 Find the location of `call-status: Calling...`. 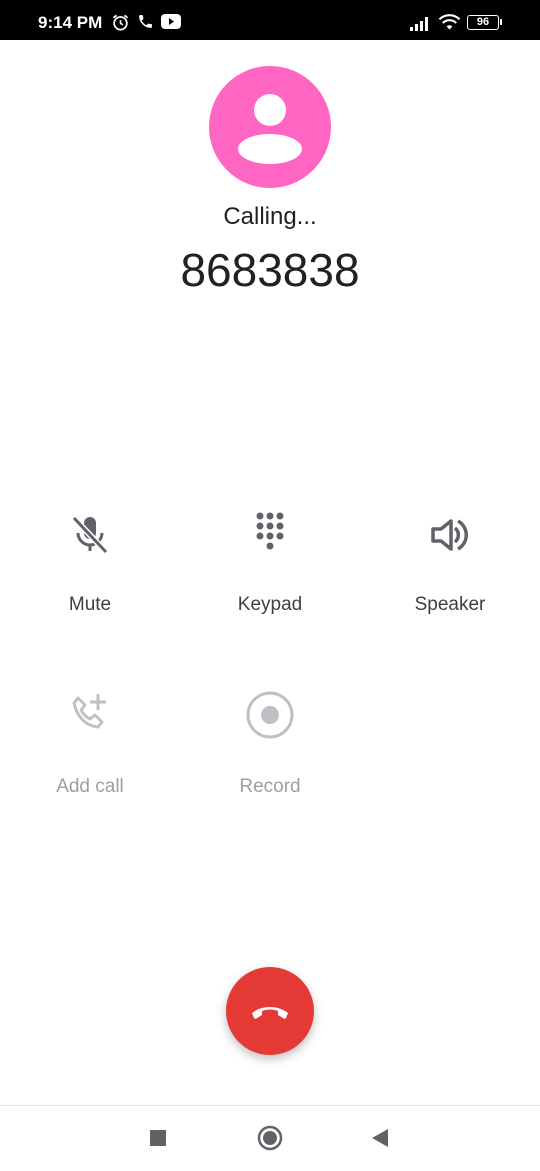

call-status: Calling... is located at coordinates (270, 216).